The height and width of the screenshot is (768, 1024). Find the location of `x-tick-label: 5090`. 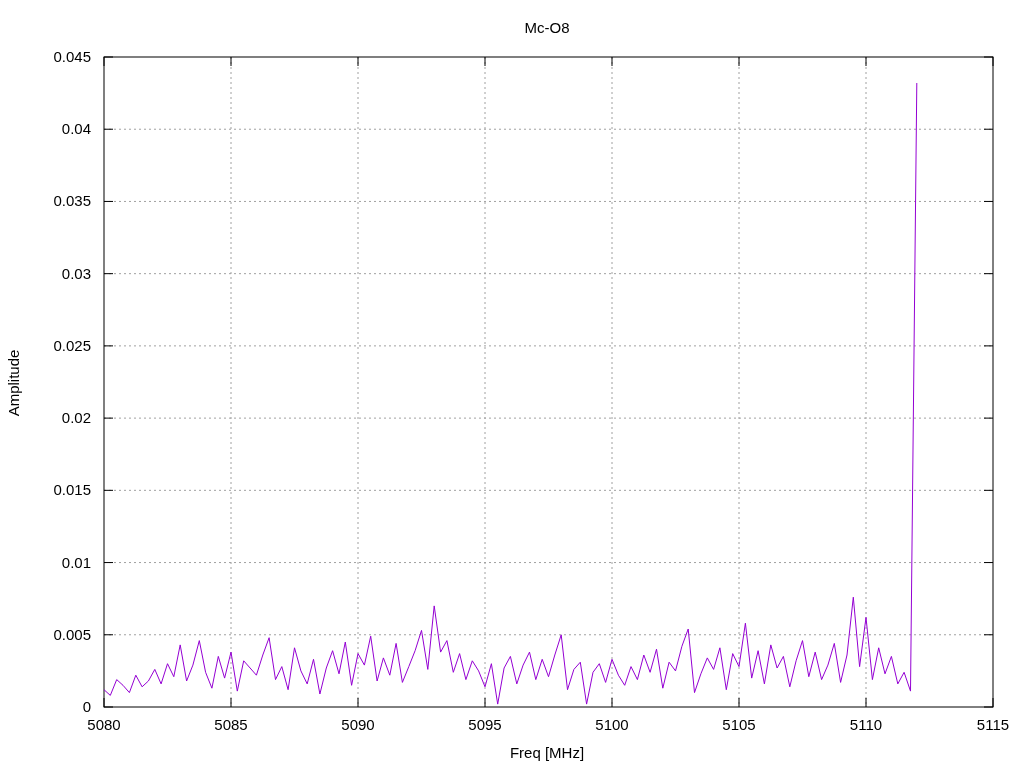

x-tick-label: 5090 is located at coordinates (358, 724).